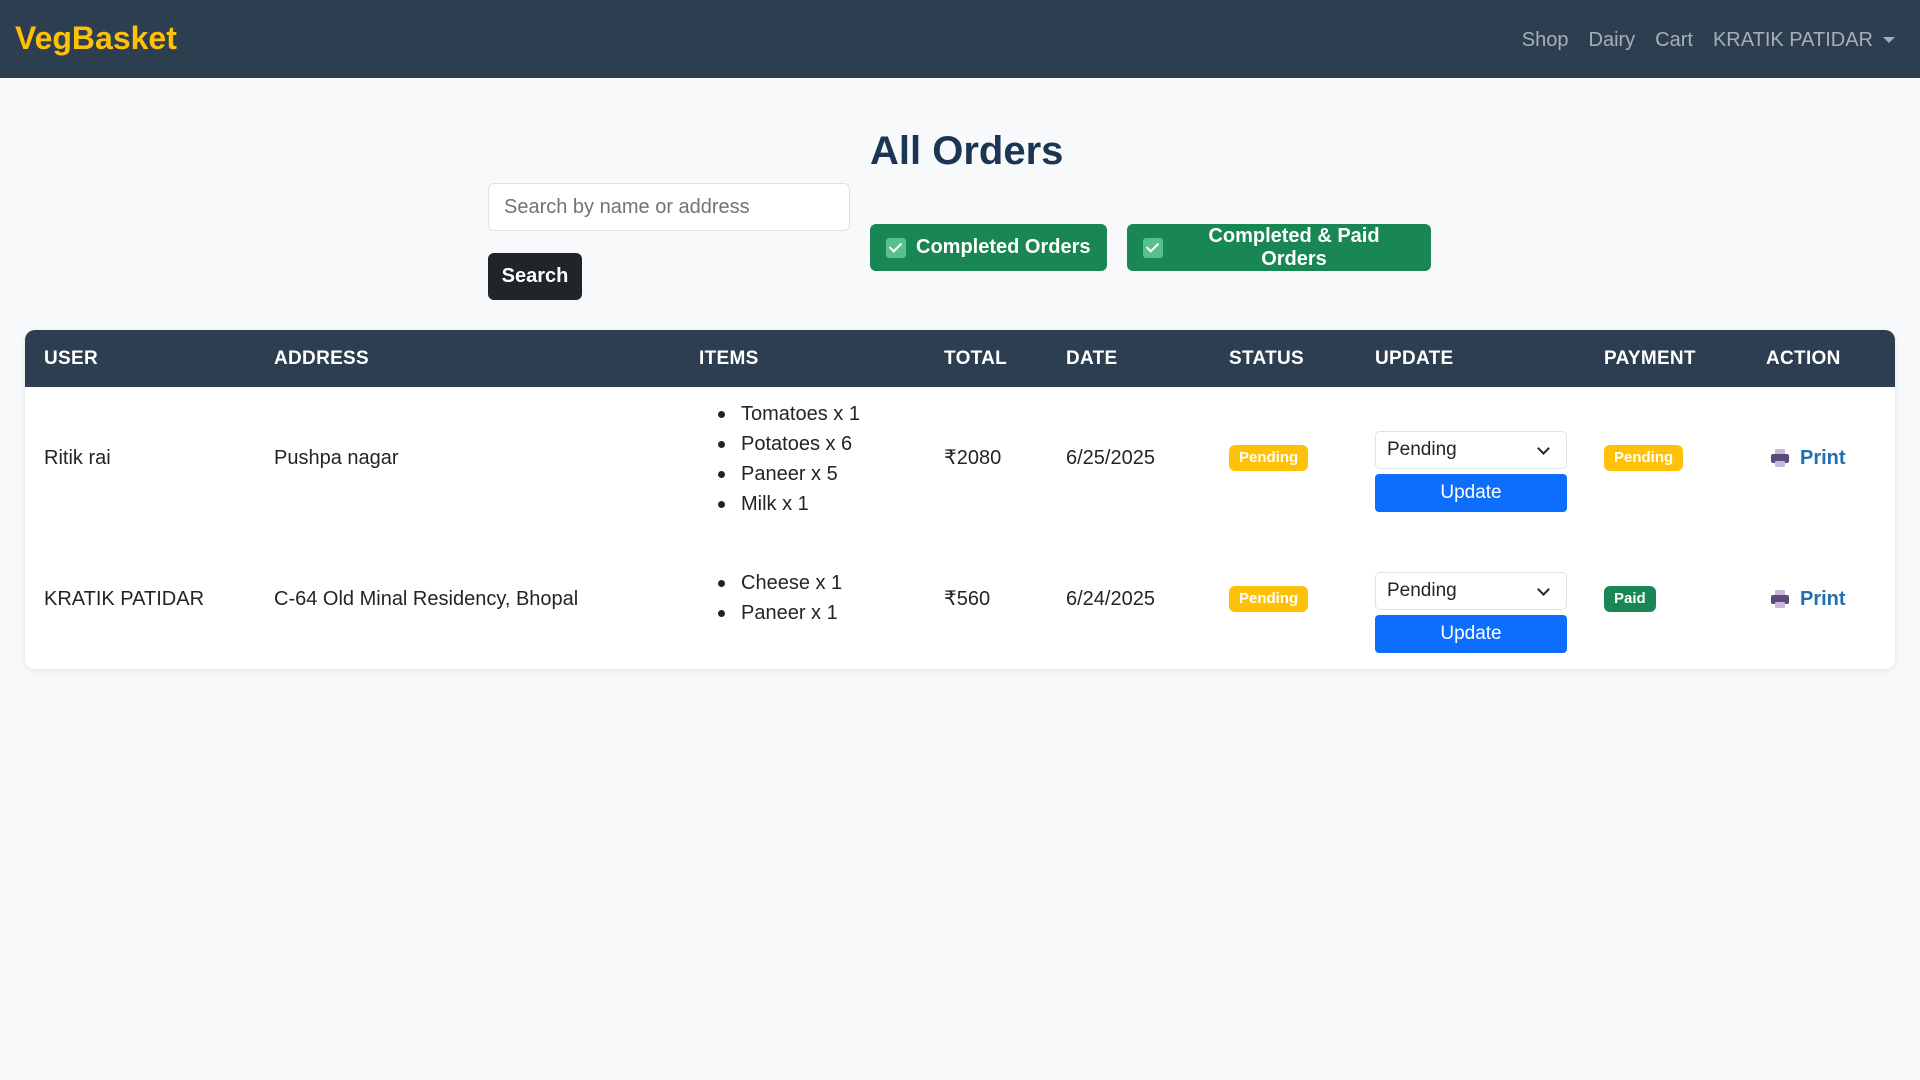  I want to click on cell-items: Cheese x 1 Paneer x 1, so click(780, 598).